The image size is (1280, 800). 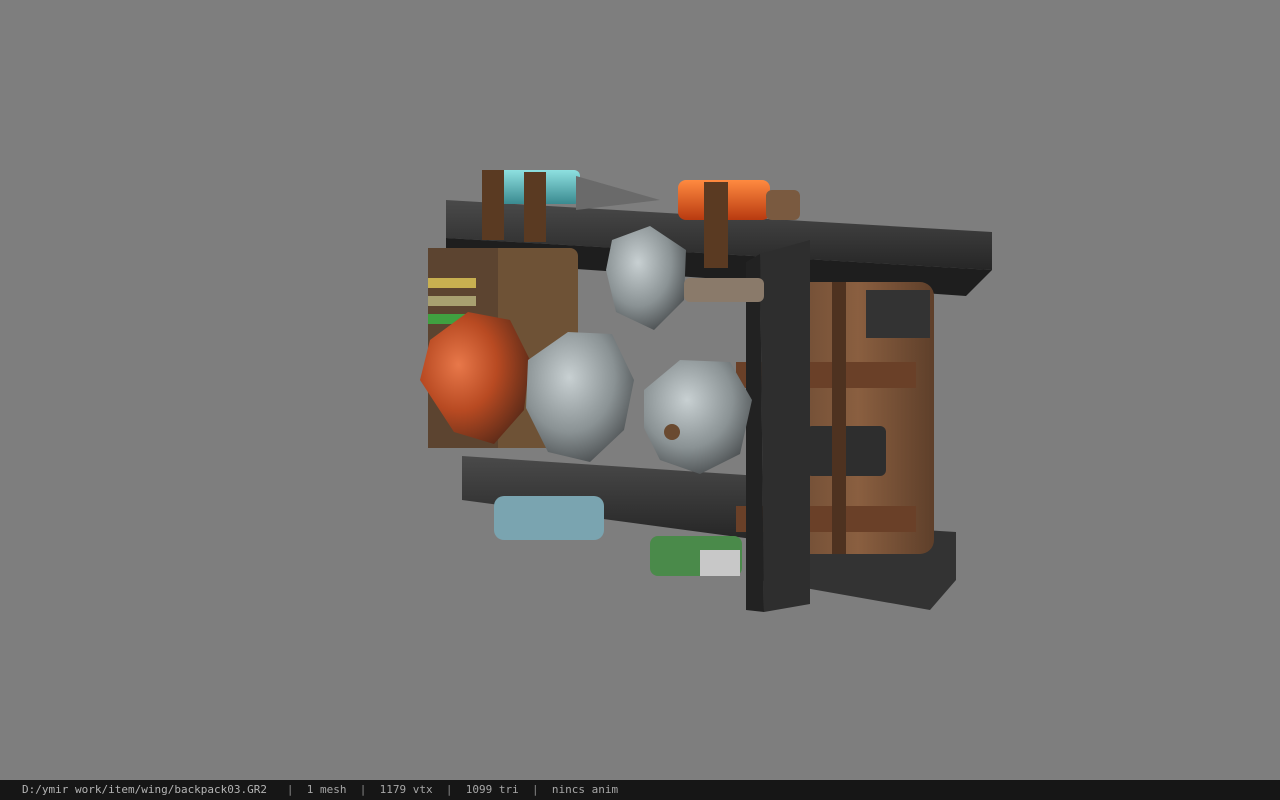 I want to click on vertex-count-label: 1179 vtx, so click(x=406, y=789).